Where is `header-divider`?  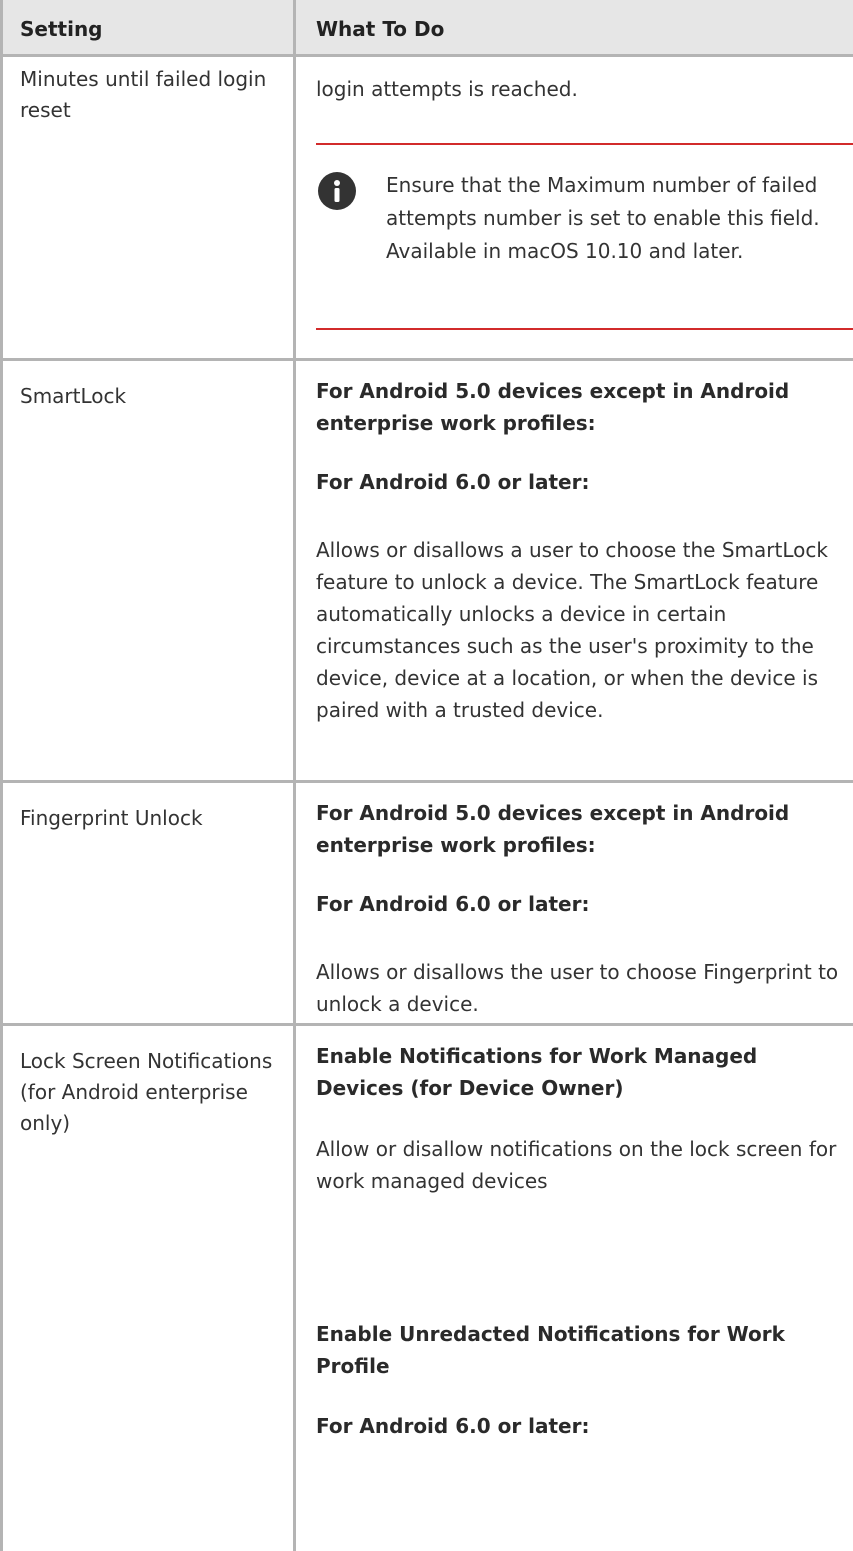
header-divider is located at coordinates (426, 55).